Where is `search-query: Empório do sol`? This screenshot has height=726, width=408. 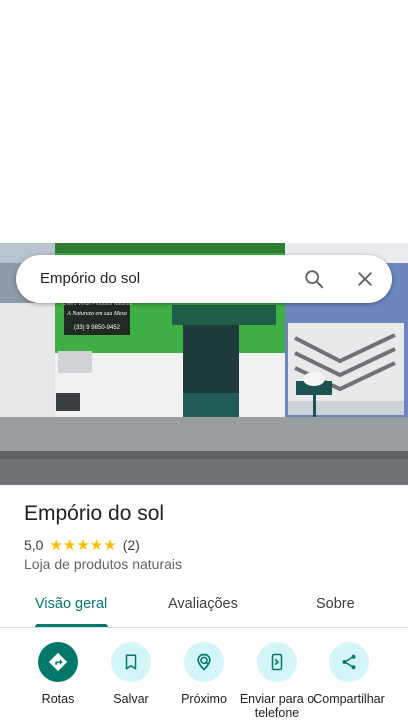
search-query: Empório do sol is located at coordinates (90, 278).